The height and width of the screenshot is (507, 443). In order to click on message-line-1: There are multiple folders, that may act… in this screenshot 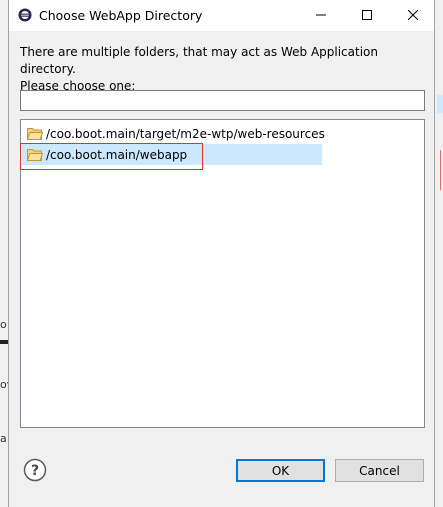, I will do `click(199, 60)`.